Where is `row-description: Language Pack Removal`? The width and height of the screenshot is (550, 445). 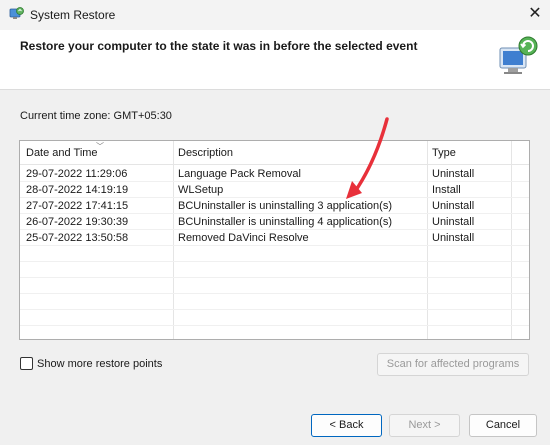 row-description: Language Pack Removal is located at coordinates (239, 174).